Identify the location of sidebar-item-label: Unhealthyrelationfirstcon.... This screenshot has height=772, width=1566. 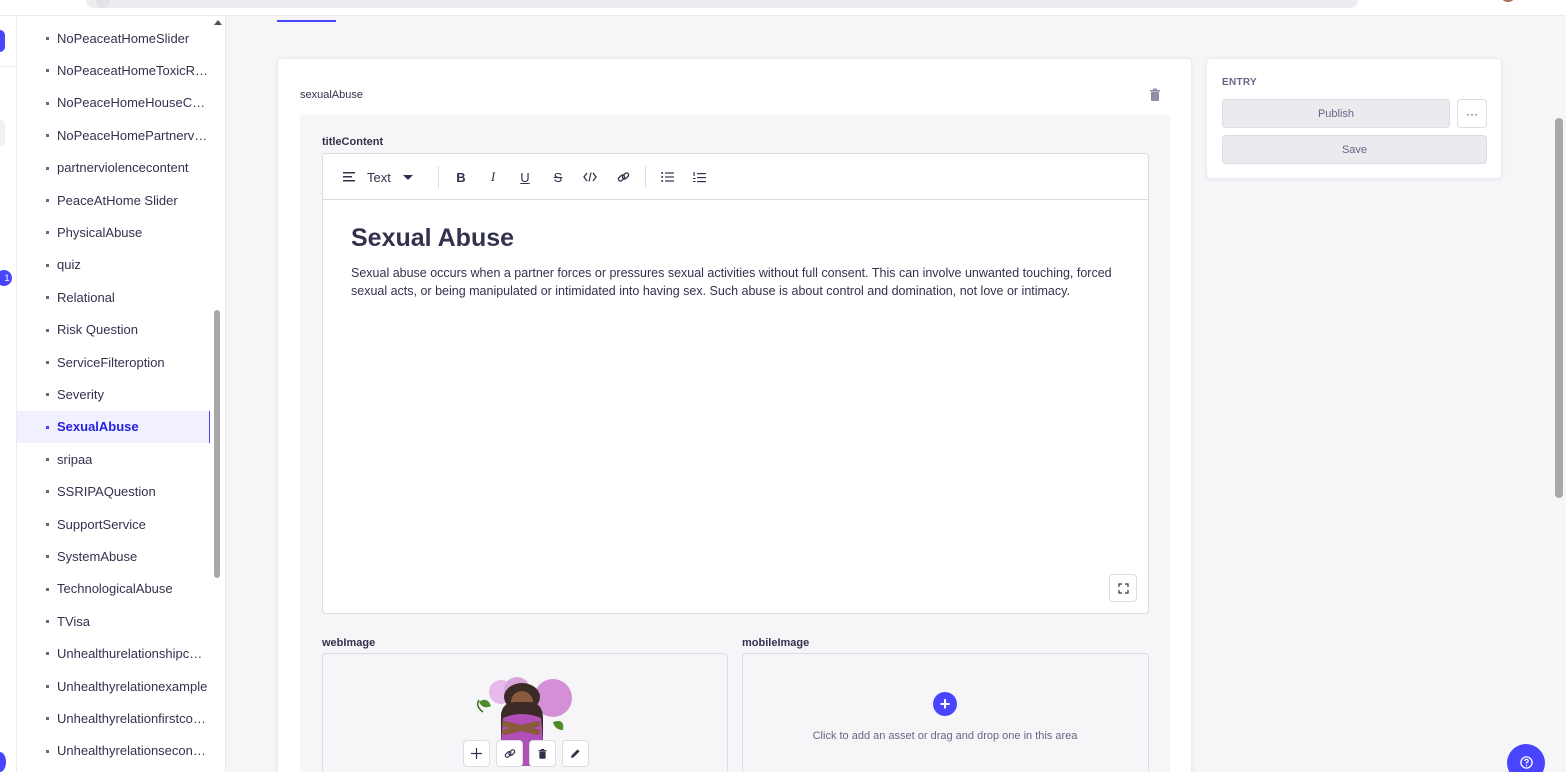
(133, 718).